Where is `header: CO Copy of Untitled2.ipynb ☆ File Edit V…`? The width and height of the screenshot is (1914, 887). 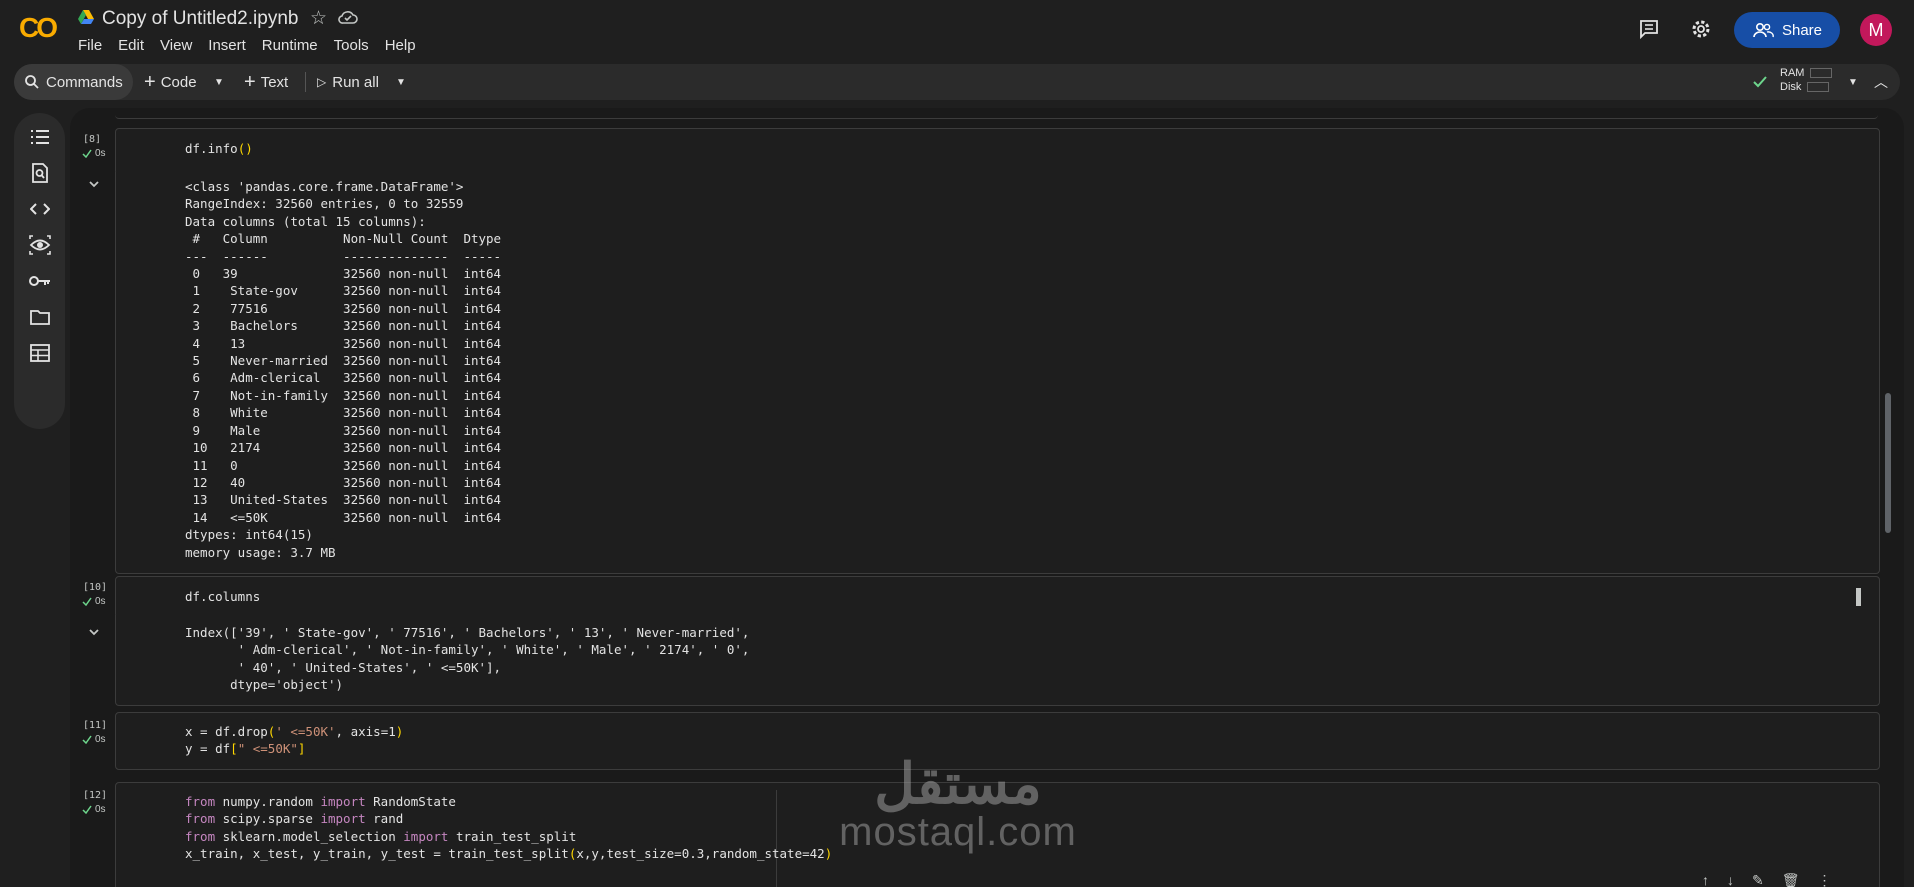
header: CO Copy of Untitled2.ipynb ☆ File Edit V… is located at coordinates (957, 30).